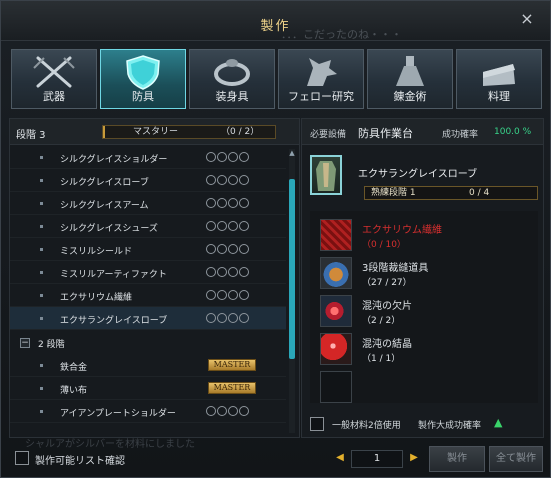 The width and height of the screenshot is (551, 478). Describe the element at coordinates (428, 273) in the screenshot. I see `material-item: 3段階裁縫道具 （27 / 27）` at that location.